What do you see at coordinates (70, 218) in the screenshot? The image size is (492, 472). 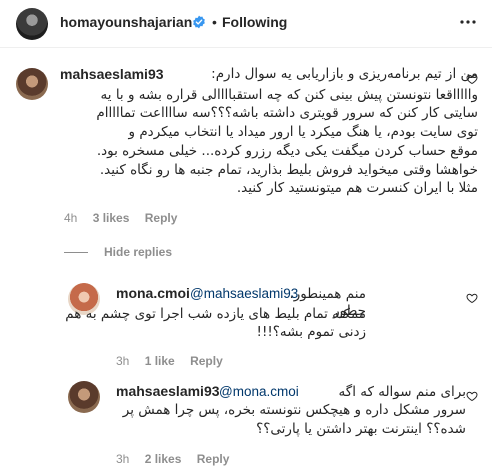 I see `comment-time: 4h` at bounding box center [70, 218].